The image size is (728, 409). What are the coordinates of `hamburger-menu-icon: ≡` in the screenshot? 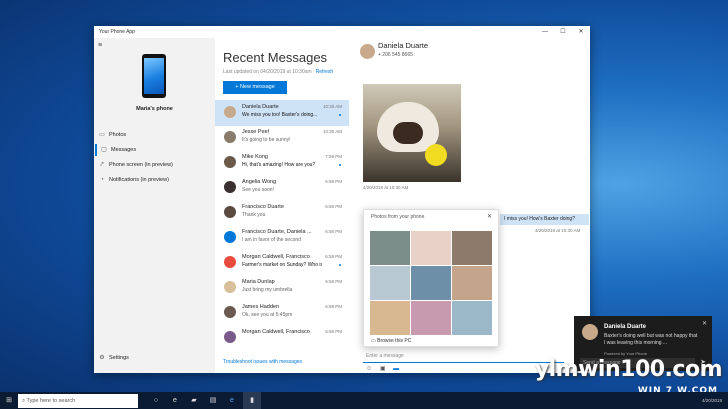 It's located at (100, 45).